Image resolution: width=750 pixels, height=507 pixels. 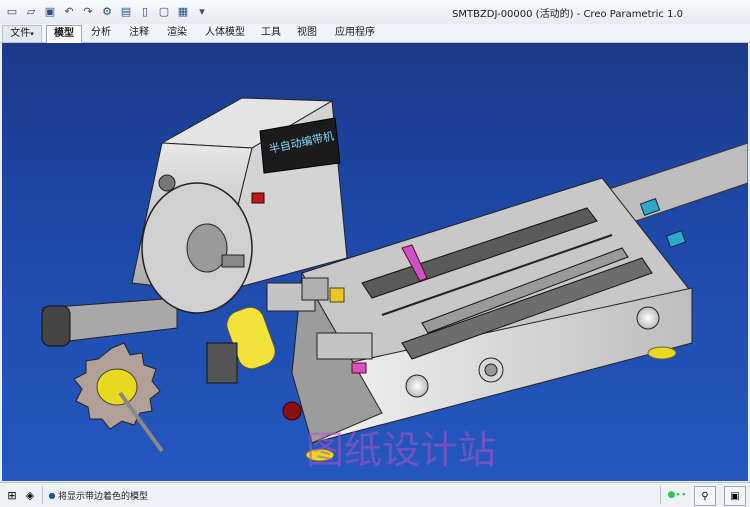 I want to click on regen-status-icon: ●∙∙, so click(x=677, y=495).